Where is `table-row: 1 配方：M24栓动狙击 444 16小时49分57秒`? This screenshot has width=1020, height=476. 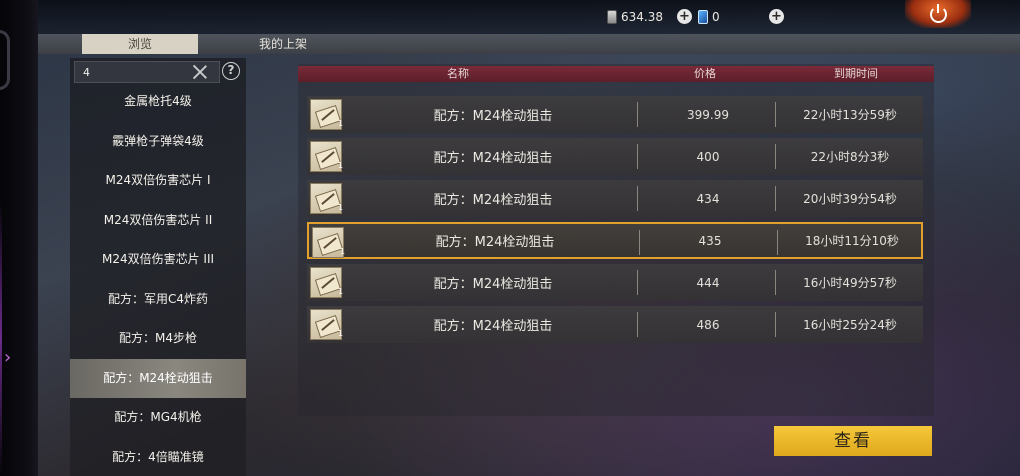 table-row: 1 配方：M24栓动狙击 444 16小时49分57秒 is located at coordinates (615, 282).